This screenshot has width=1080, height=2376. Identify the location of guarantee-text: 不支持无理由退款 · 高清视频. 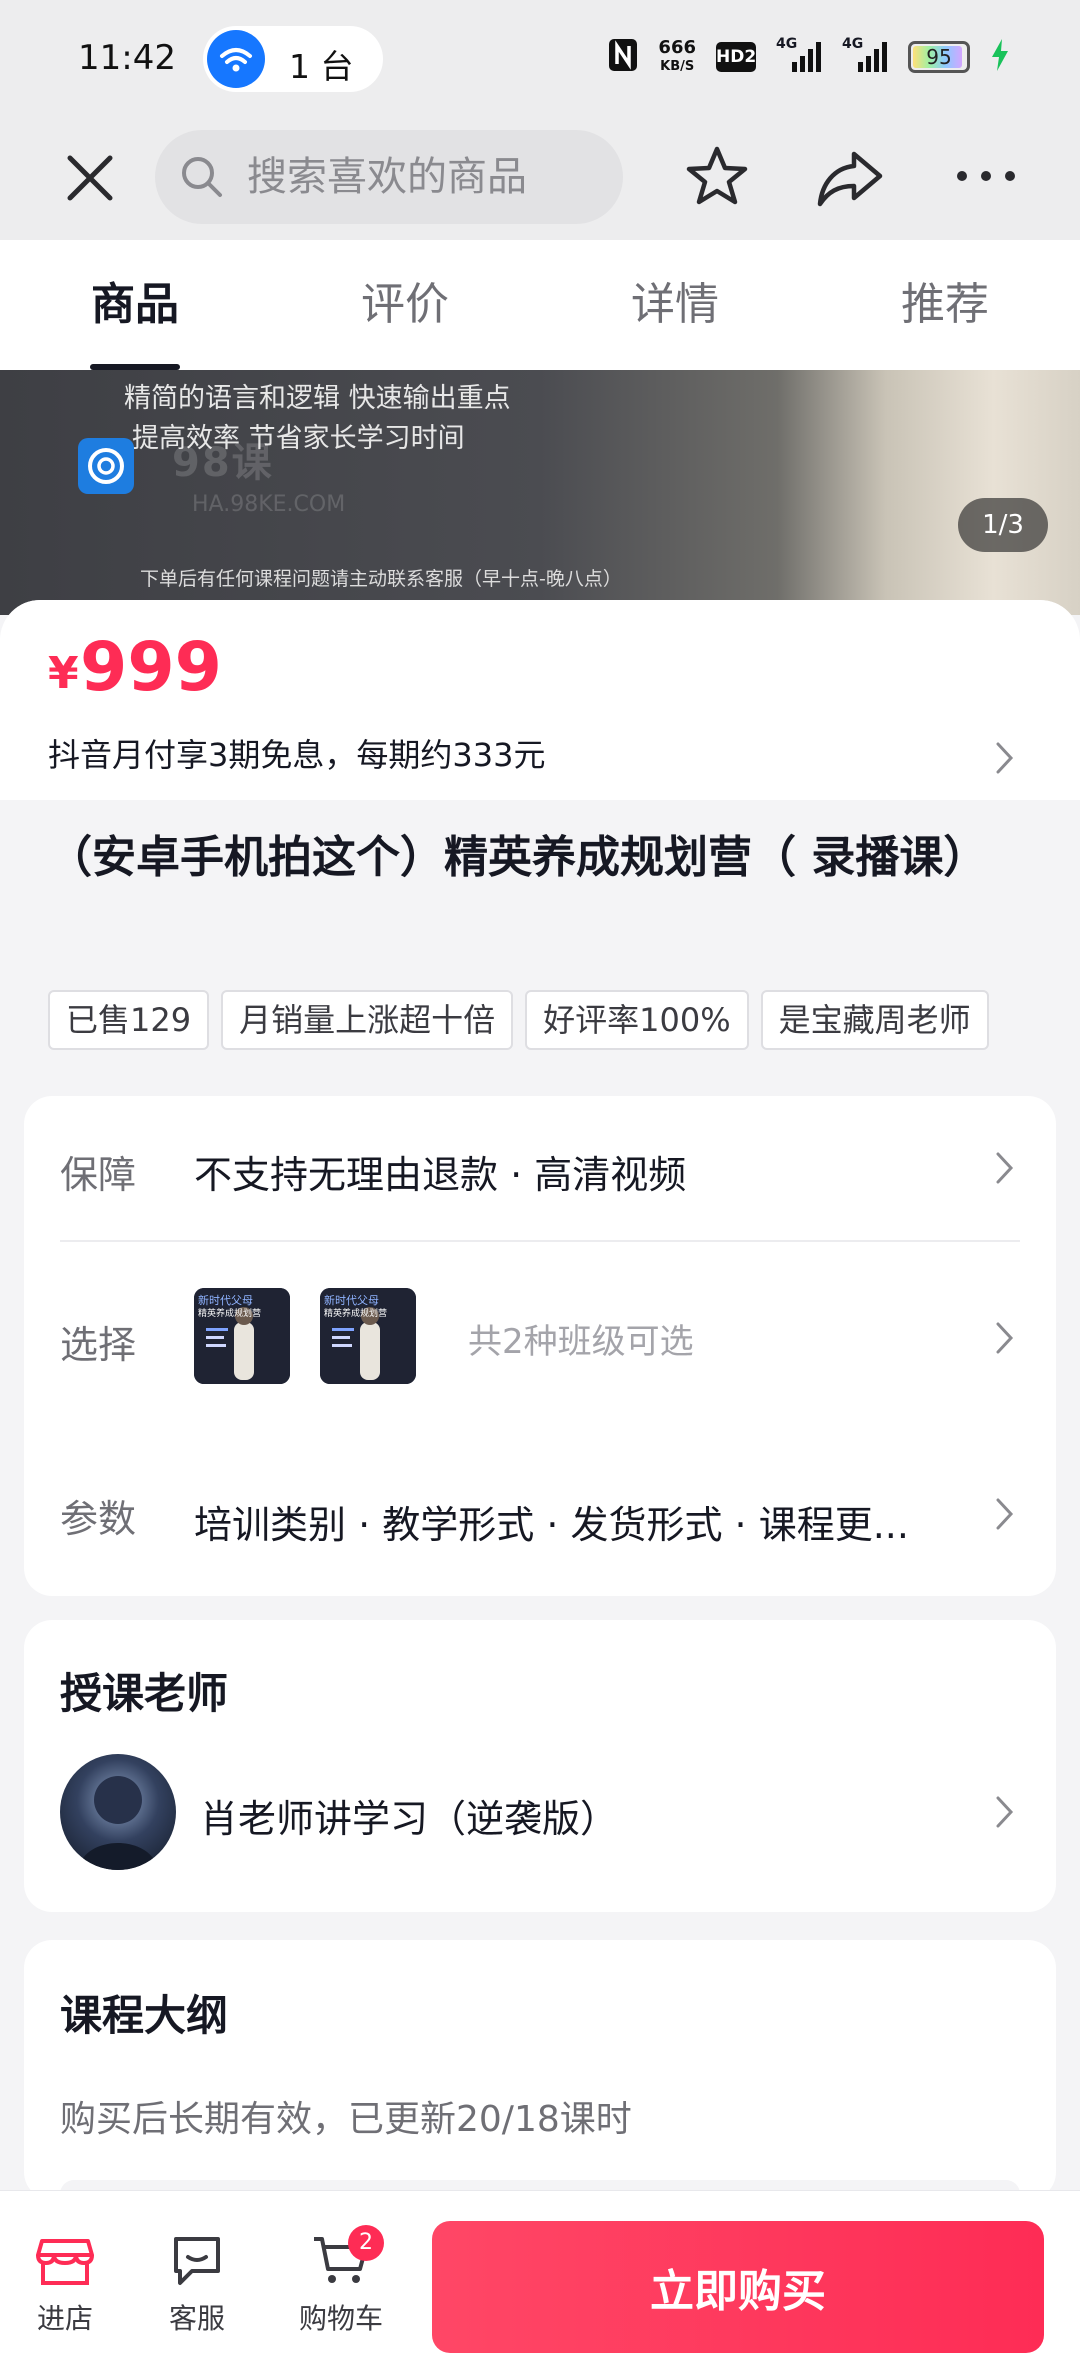
(440, 1175).